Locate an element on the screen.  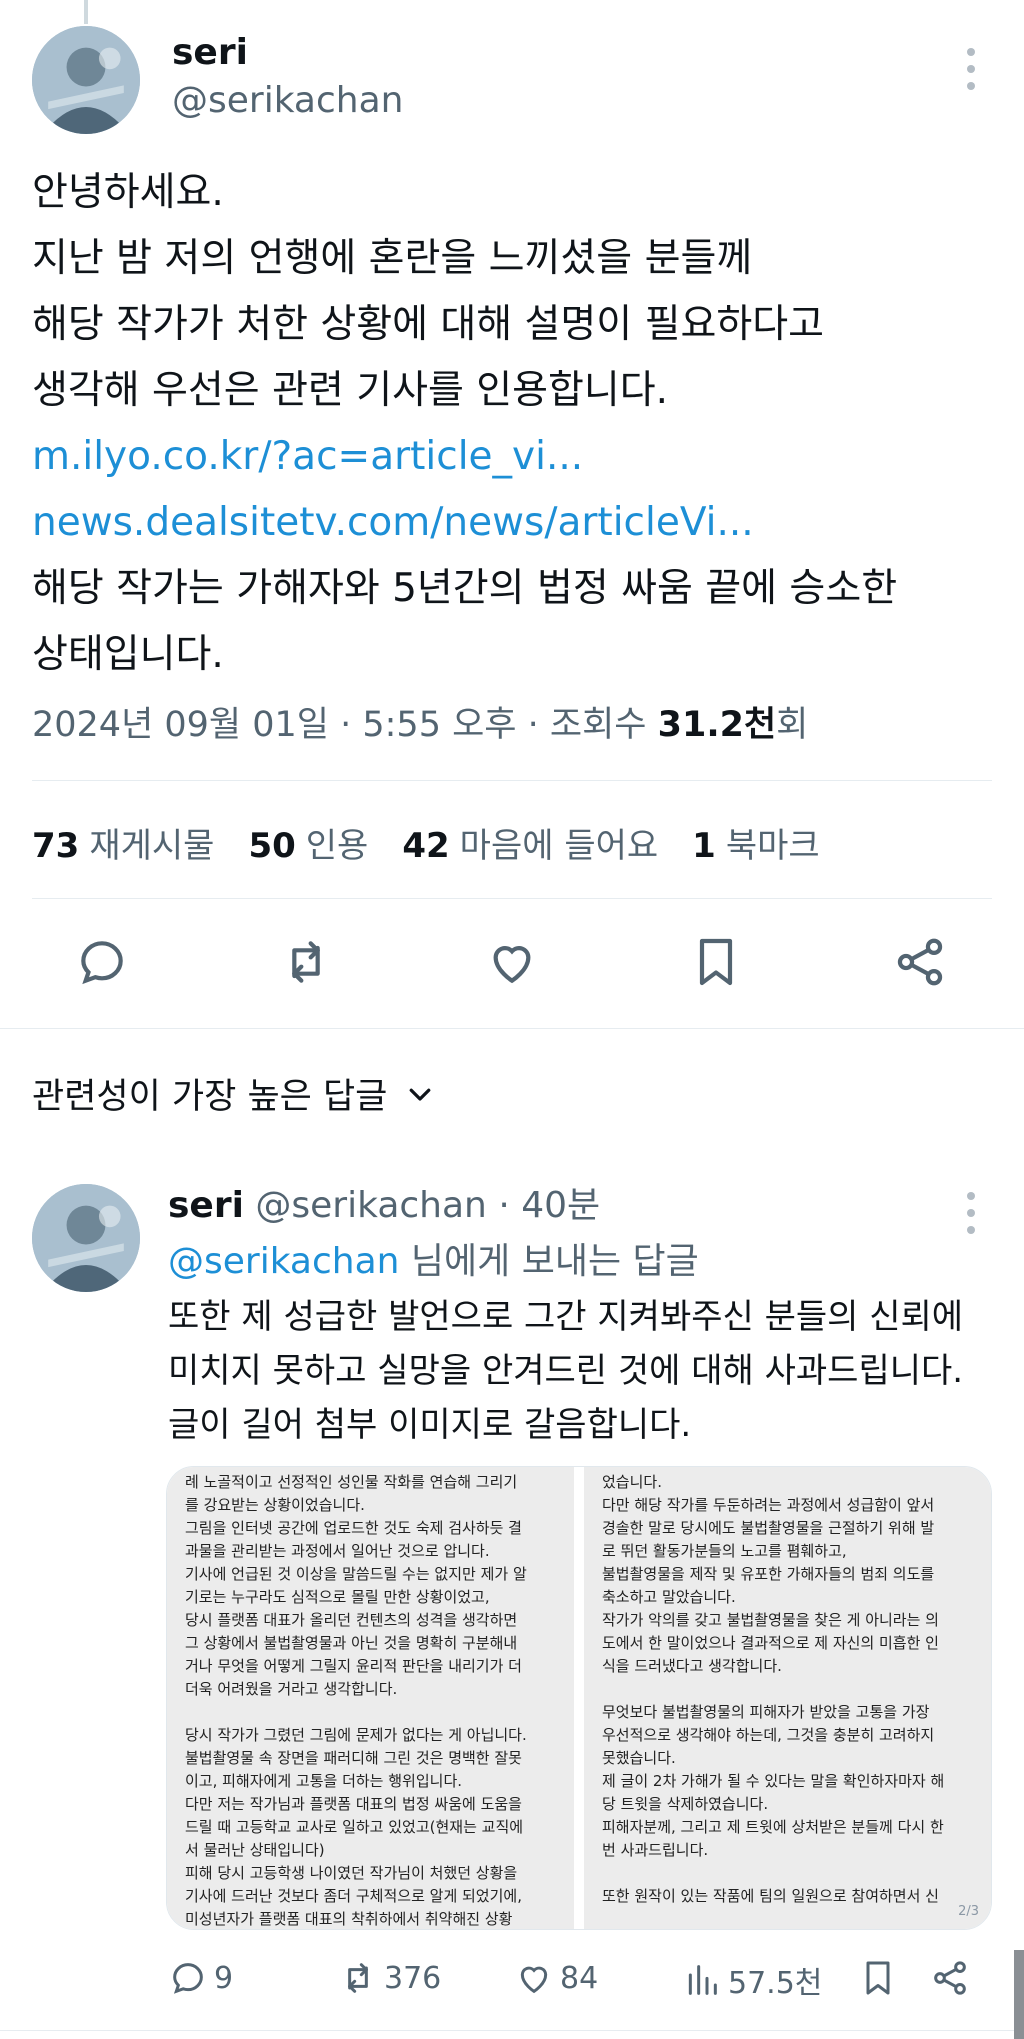
image-text-line: 거나 무엇을 어떻게 그릴지 윤리적 판단을 내리기가 더 is located at coordinates (353, 1666).